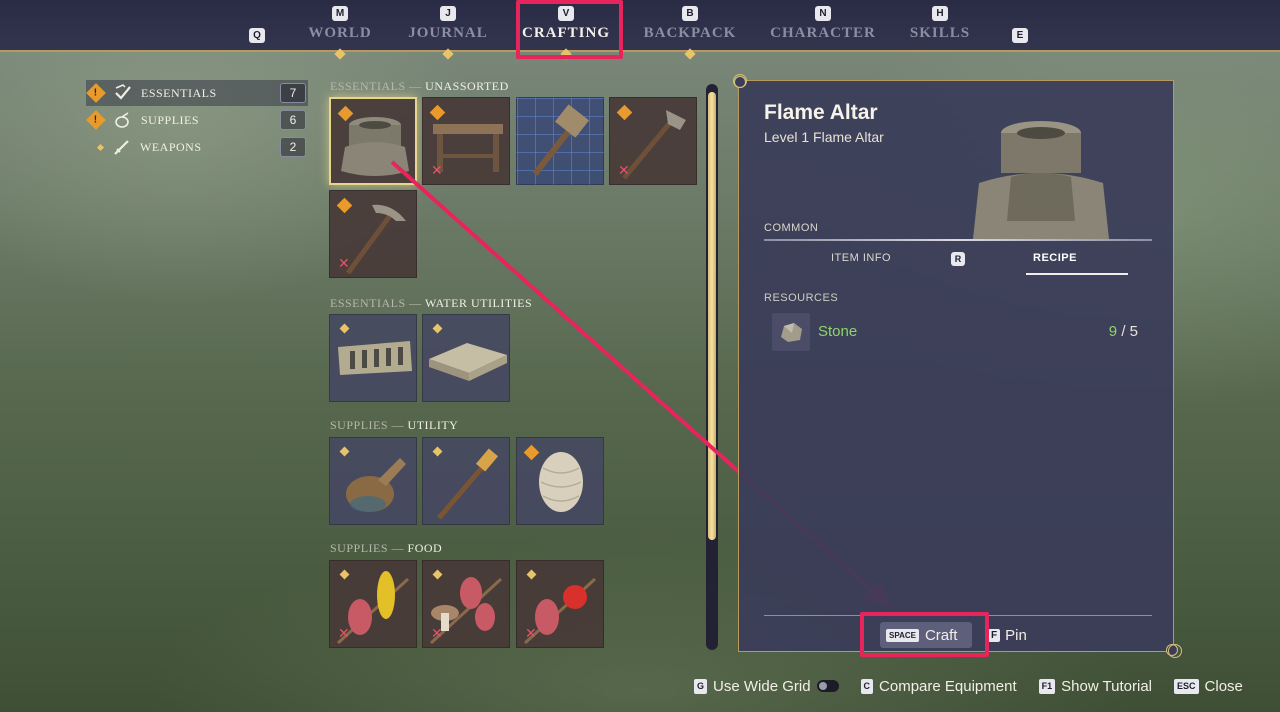  Describe the element at coordinates (1123, 331) in the screenshot. I see `resource-count: 9 / 5` at that location.